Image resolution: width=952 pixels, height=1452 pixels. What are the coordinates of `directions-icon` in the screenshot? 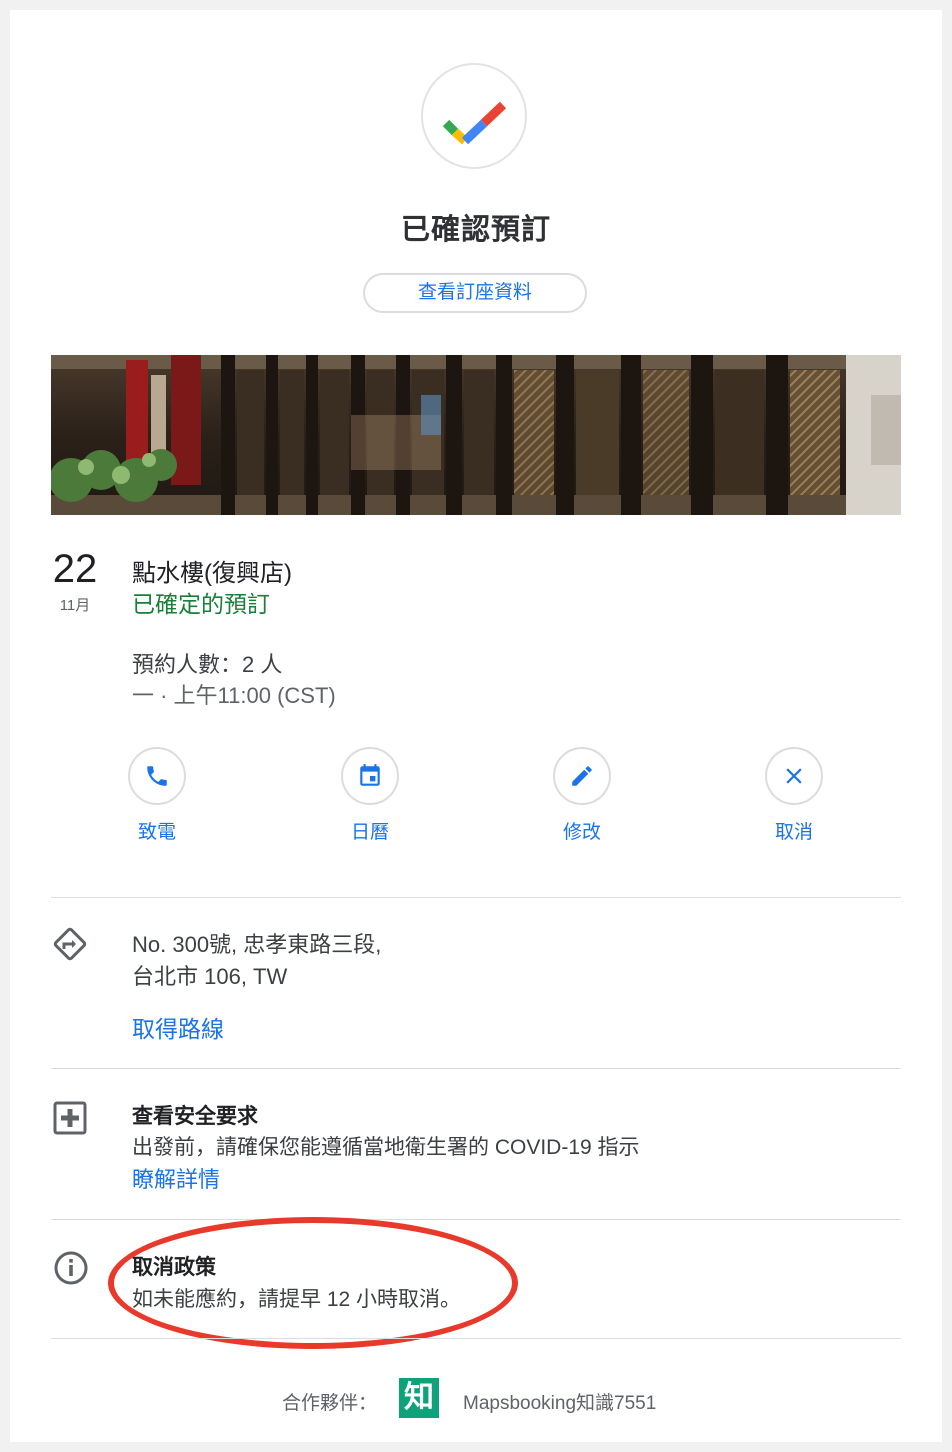 It's located at (71, 945).